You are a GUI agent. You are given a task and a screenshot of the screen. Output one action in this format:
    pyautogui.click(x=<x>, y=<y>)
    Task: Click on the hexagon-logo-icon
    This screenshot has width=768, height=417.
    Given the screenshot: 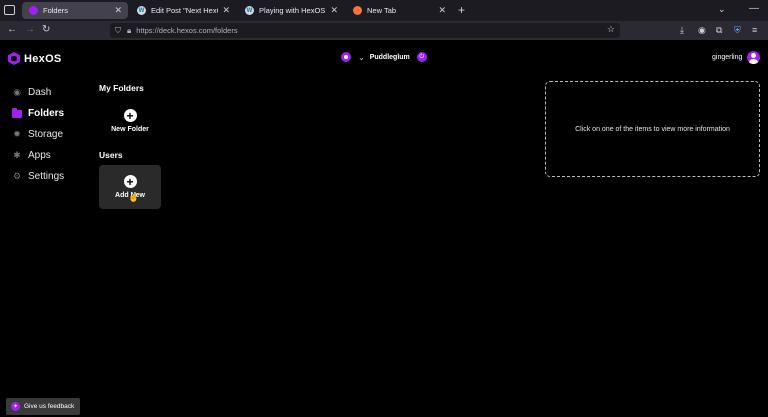 What is the action you would take?
    pyautogui.click(x=14, y=58)
    